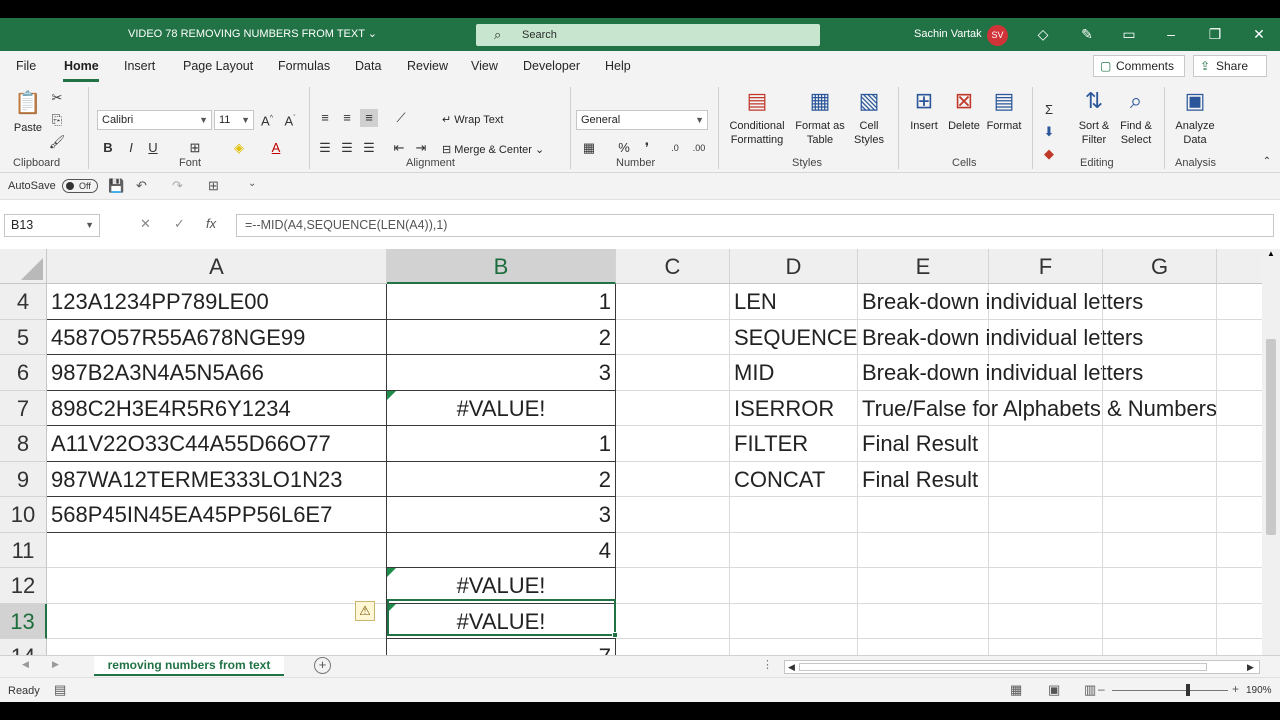 Image resolution: width=1280 pixels, height=720 pixels. What do you see at coordinates (365, 611) in the screenshot?
I see `warning-icon: ⚠` at bounding box center [365, 611].